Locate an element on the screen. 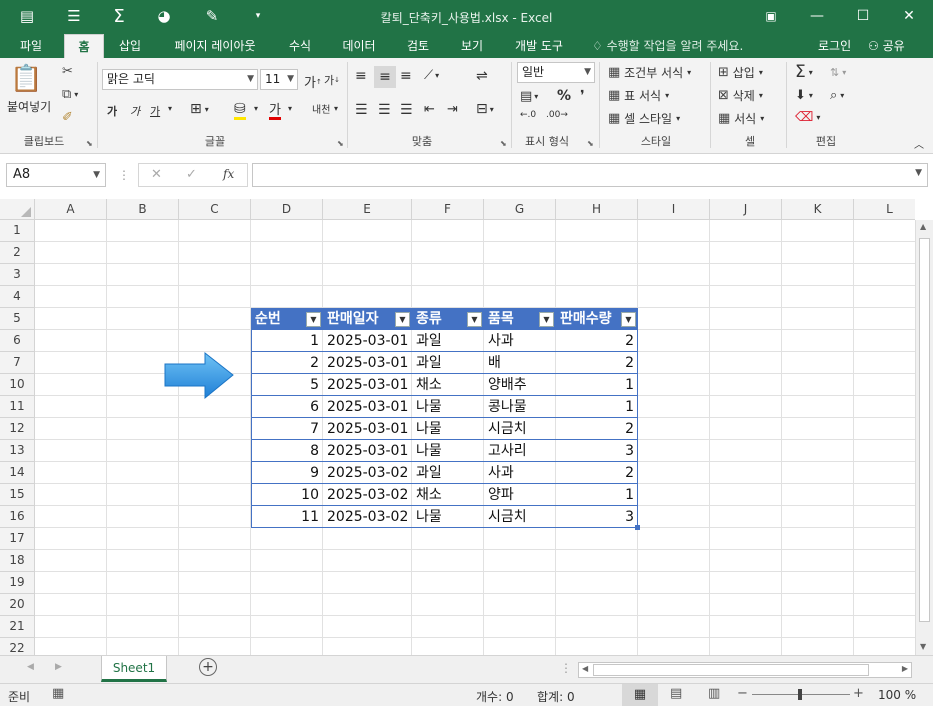  align-launcher-icon: ⬊ is located at coordinates (504, 143).